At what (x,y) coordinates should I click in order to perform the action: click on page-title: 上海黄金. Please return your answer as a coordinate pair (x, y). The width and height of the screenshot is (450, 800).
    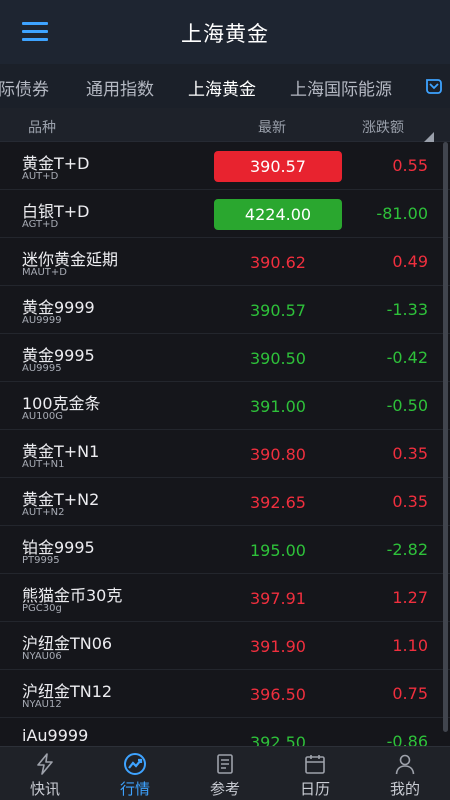
    Looking at the image, I should click on (225, 34).